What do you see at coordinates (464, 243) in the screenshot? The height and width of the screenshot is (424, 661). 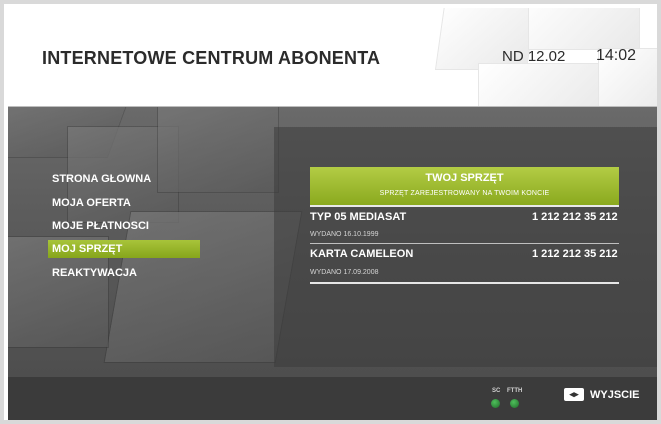 I see `row-divider` at bounding box center [464, 243].